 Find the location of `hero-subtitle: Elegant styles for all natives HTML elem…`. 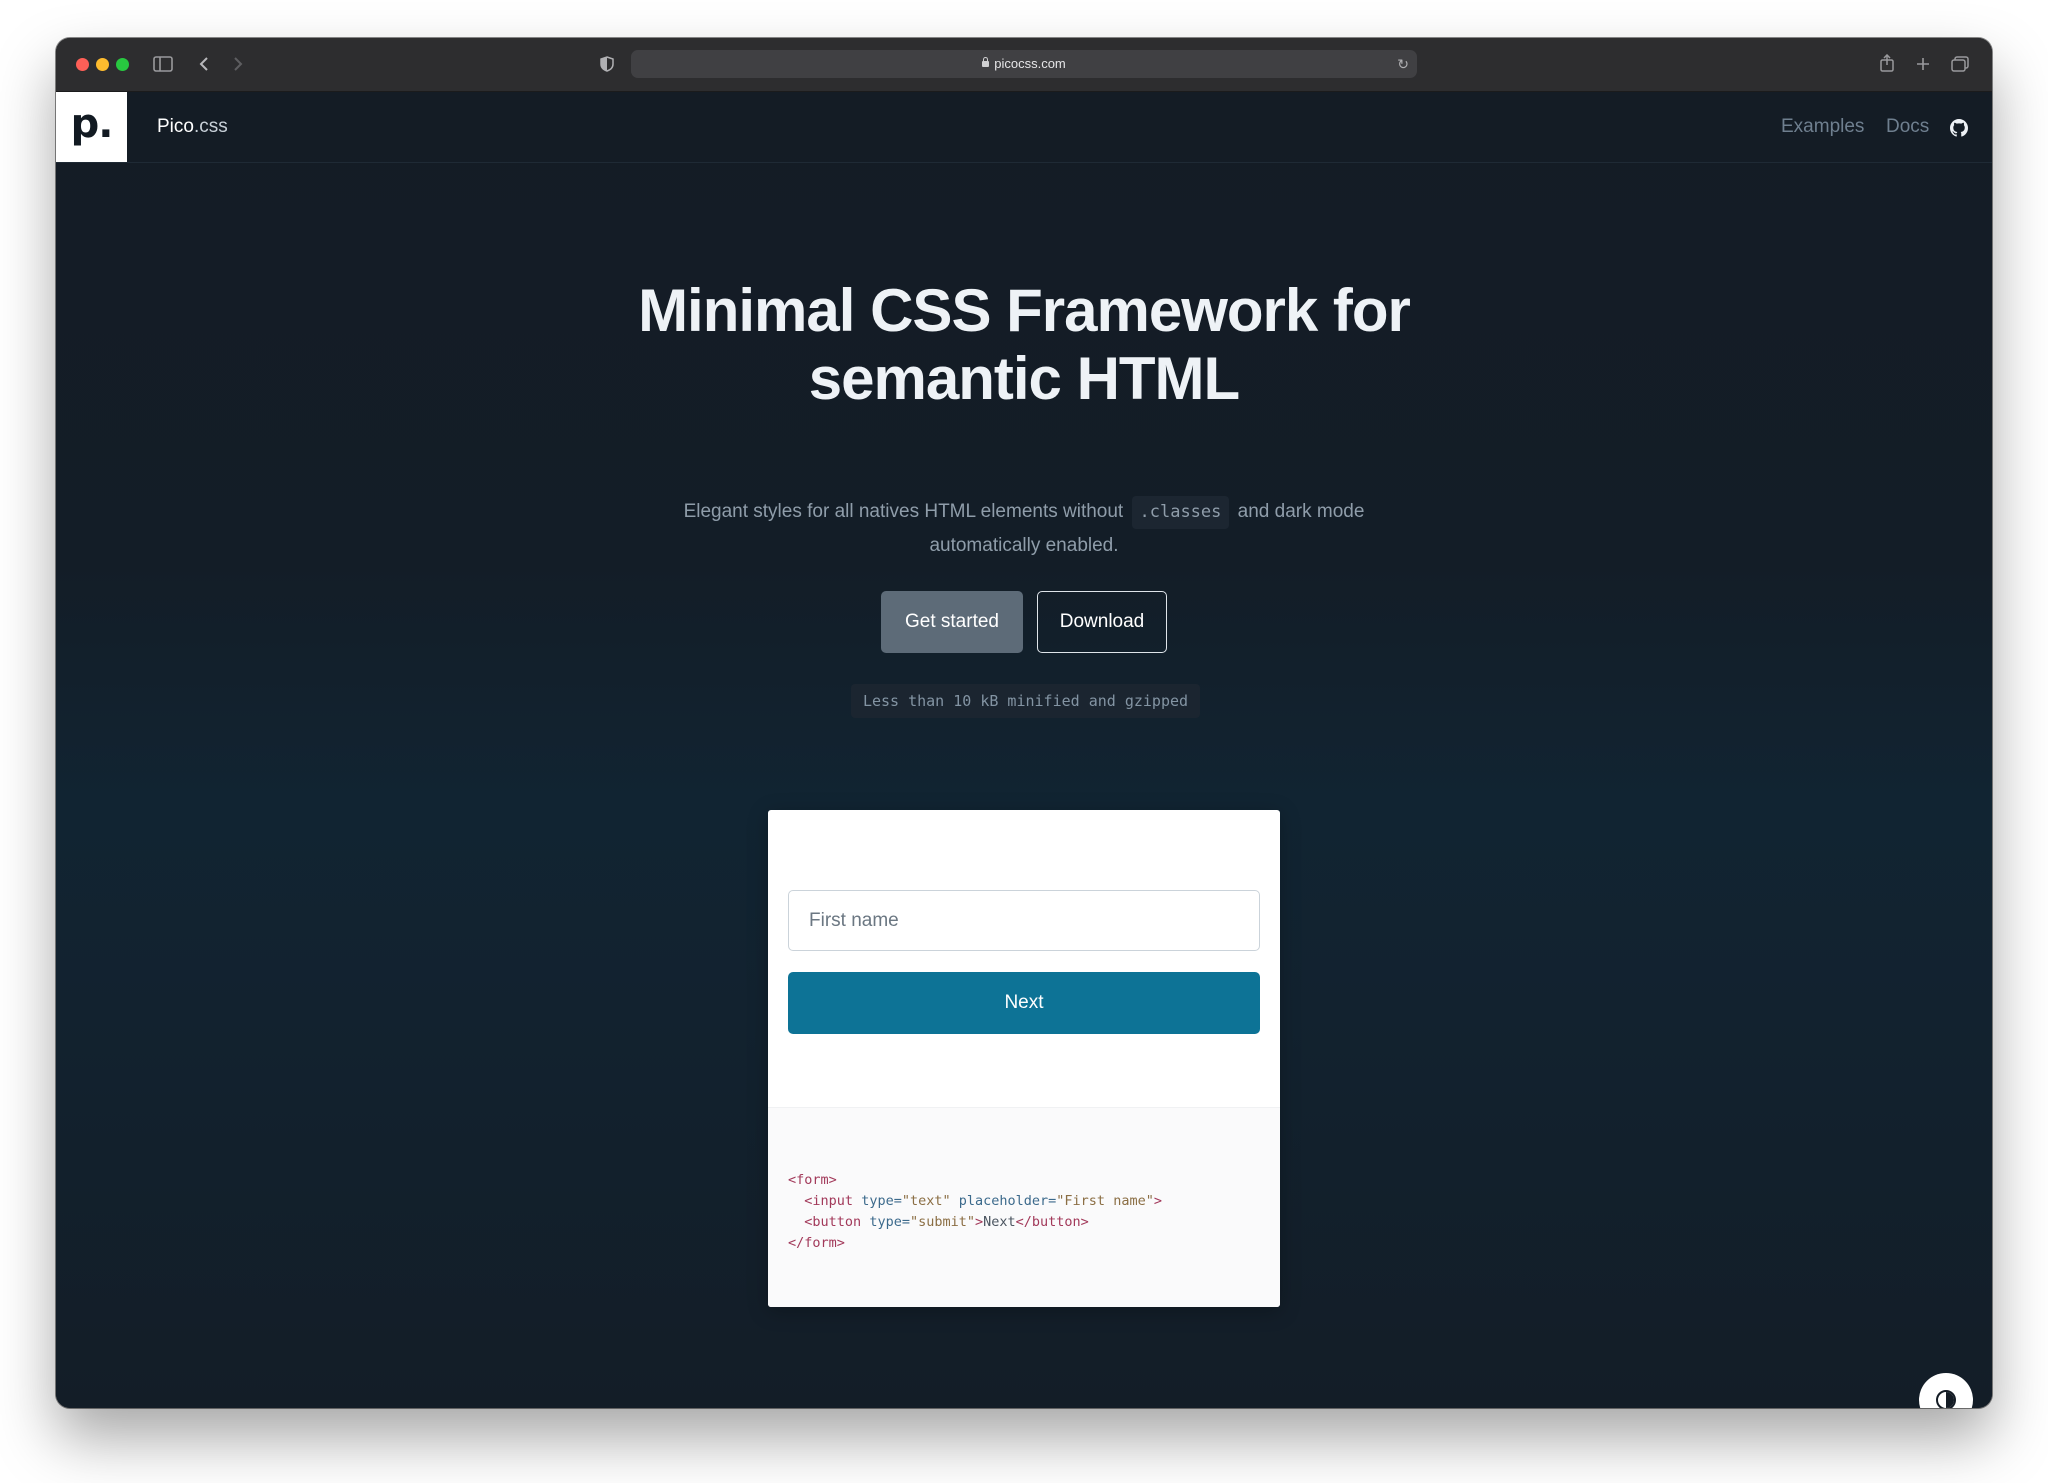

hero-subtitle: Elegant styles for all natives HTML elem… is located at coordinates (1024, 528).